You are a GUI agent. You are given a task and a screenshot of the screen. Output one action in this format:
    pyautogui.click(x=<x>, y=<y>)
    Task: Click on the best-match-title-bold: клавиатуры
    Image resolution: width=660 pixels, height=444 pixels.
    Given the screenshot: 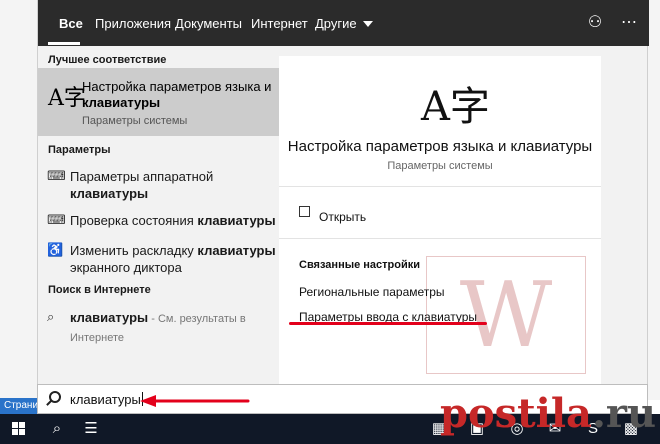 What is the action you would take?
    pyautogui.click(x=121, y=102)
    